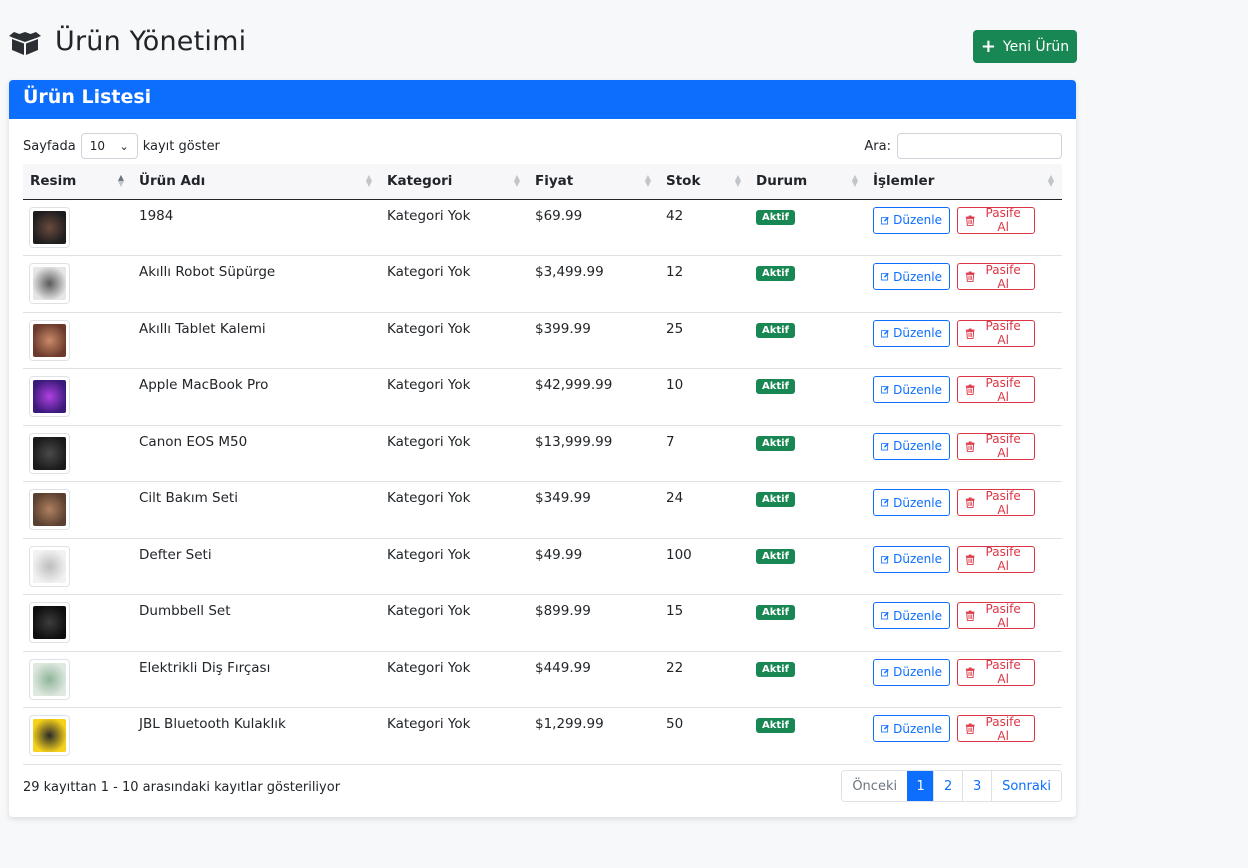 This screenshot has height=868, width=1248. I want to click on column-header-price: Fiyat ▲ ▼, so click(593, 182).